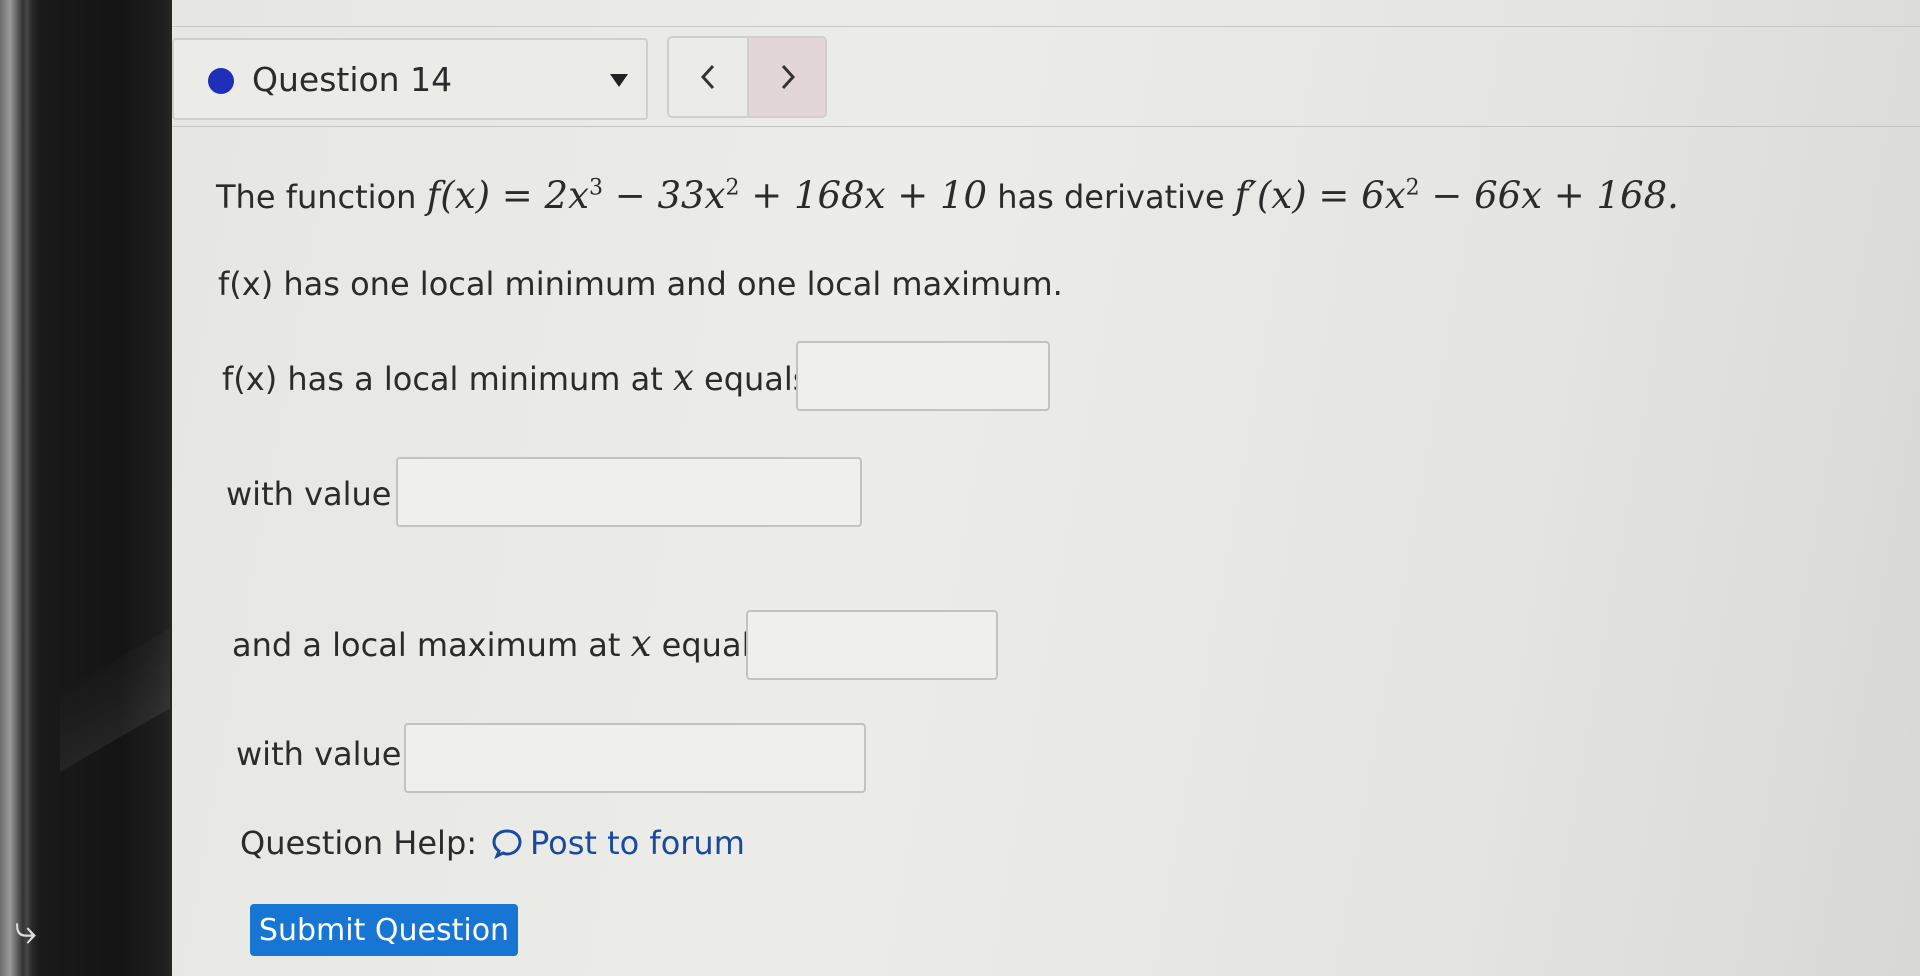 The height and width of the screenshot is (976, 1920). What do you see at coordinates (1456, 195) in the screenshot?
I see `derivative-formula: f′(x) = 6x2 − 66x + 168.` at bounding box center [1456, 195].